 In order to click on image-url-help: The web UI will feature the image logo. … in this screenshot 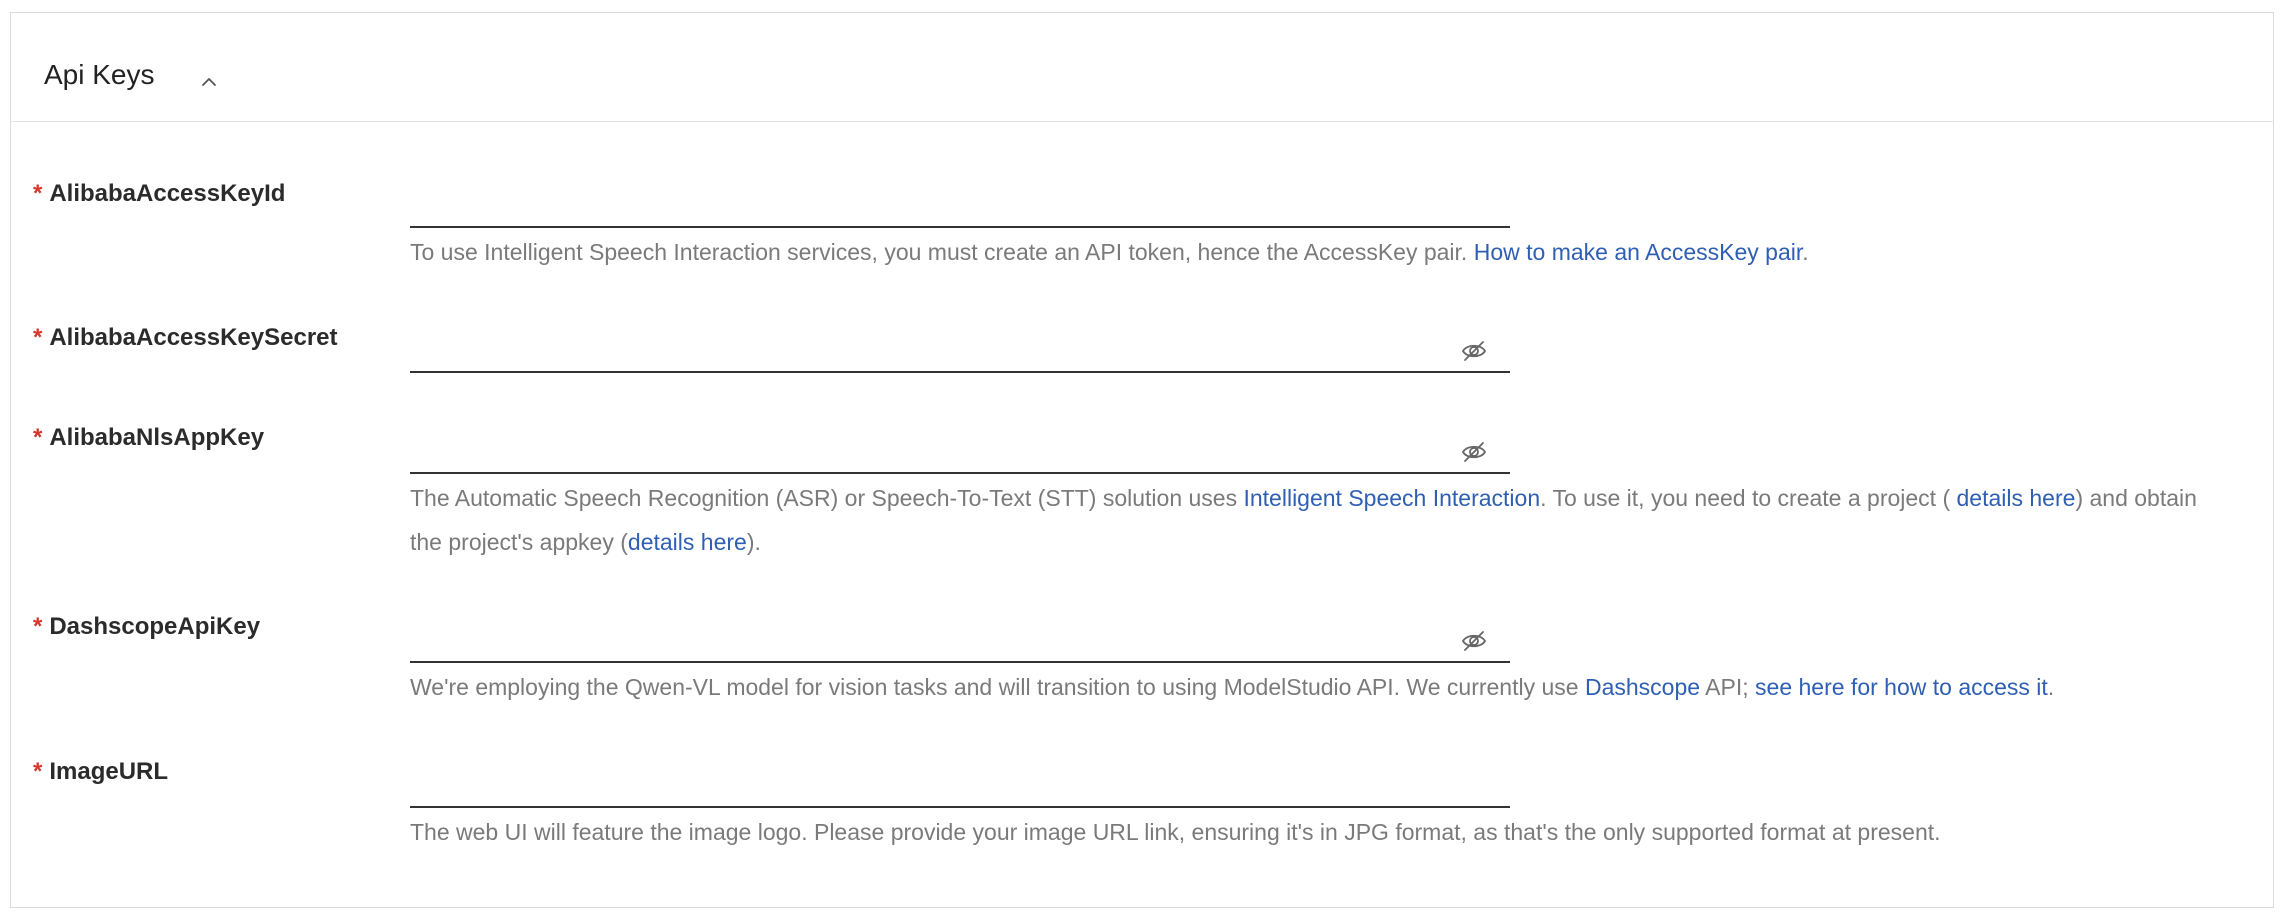, I will do `click(1175, 832)`.